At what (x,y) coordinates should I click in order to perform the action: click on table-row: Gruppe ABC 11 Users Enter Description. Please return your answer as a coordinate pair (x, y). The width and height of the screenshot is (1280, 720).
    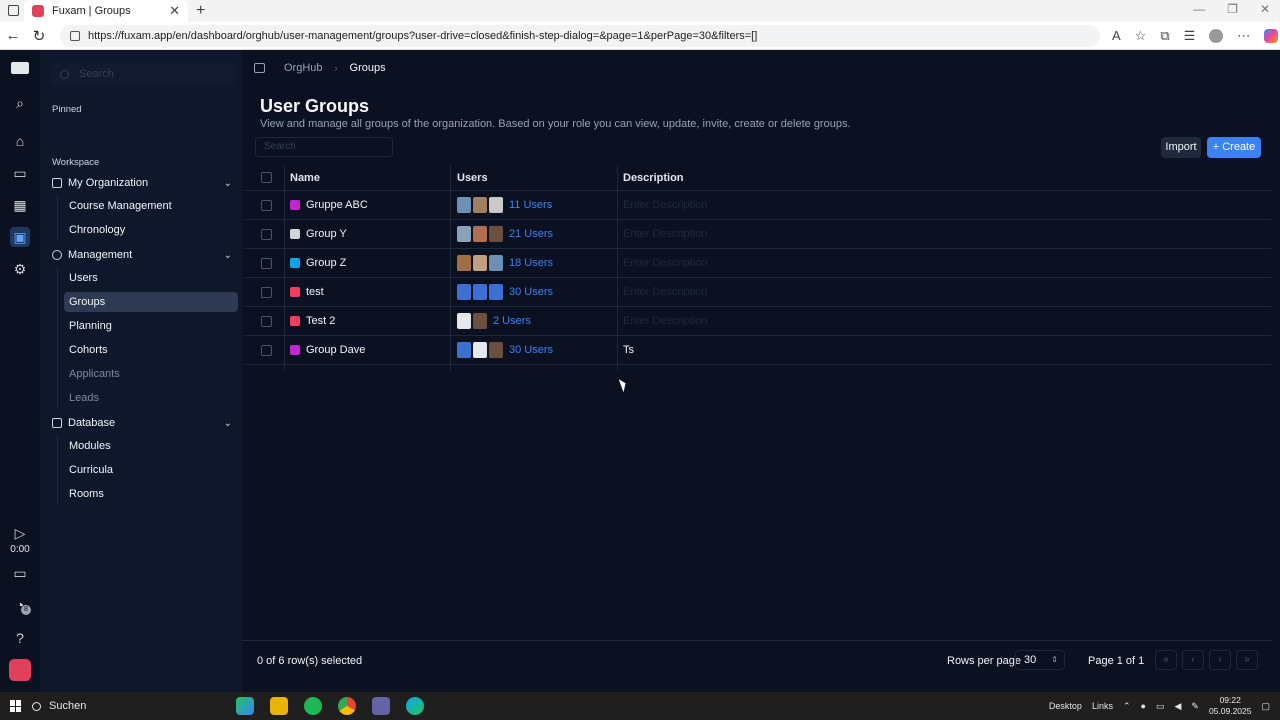
    Looking at the image, I should click on (758, 205).